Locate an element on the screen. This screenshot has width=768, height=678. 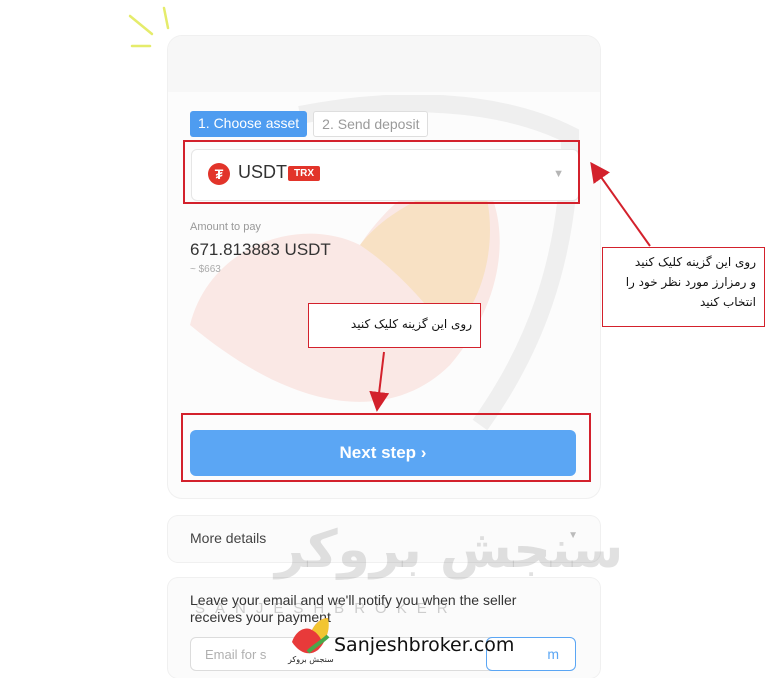
step-tabs: 1. Choose asset 2. Send deposit is located at coordinates (309, 124).